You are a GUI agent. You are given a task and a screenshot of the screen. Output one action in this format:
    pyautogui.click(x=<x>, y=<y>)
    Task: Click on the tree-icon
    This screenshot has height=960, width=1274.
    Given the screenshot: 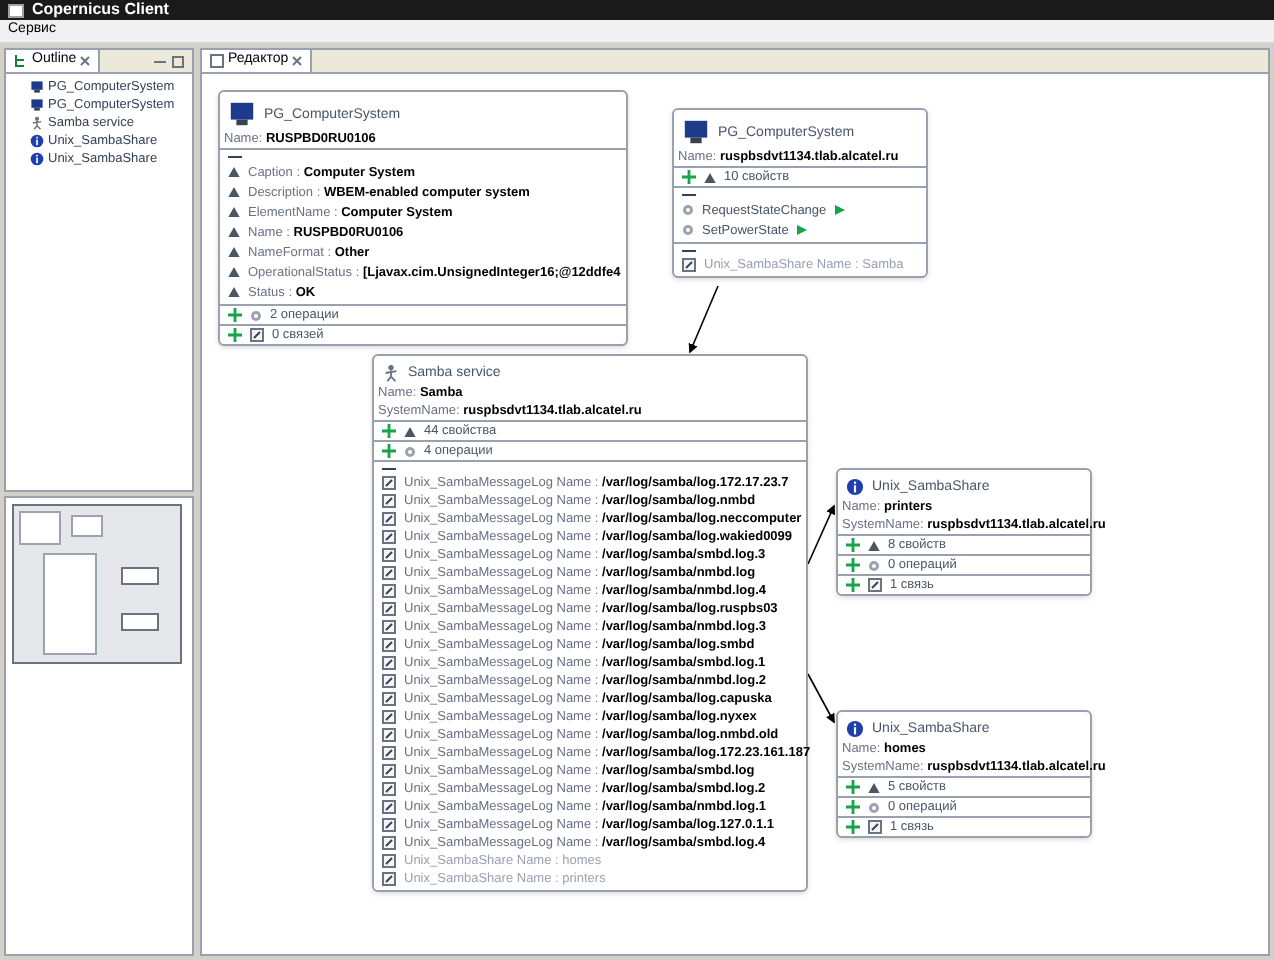 What is the action you would take?
    pyautogui.click(x=21, y=61)
    